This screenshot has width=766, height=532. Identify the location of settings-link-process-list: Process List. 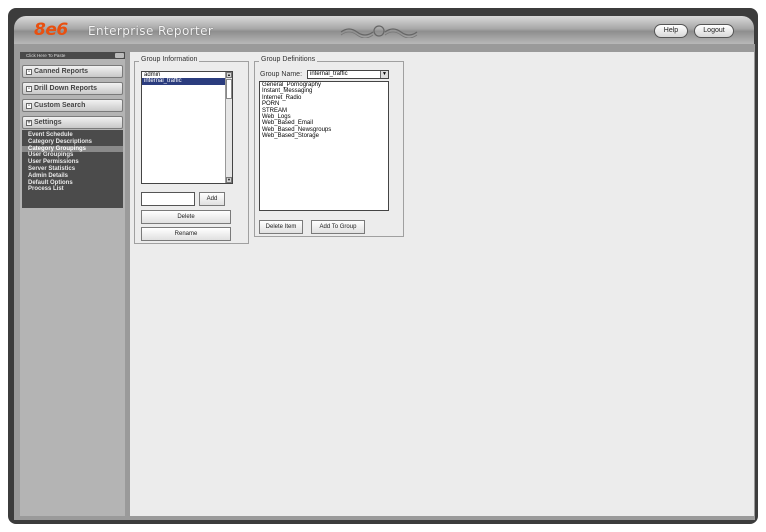
(75, 189).